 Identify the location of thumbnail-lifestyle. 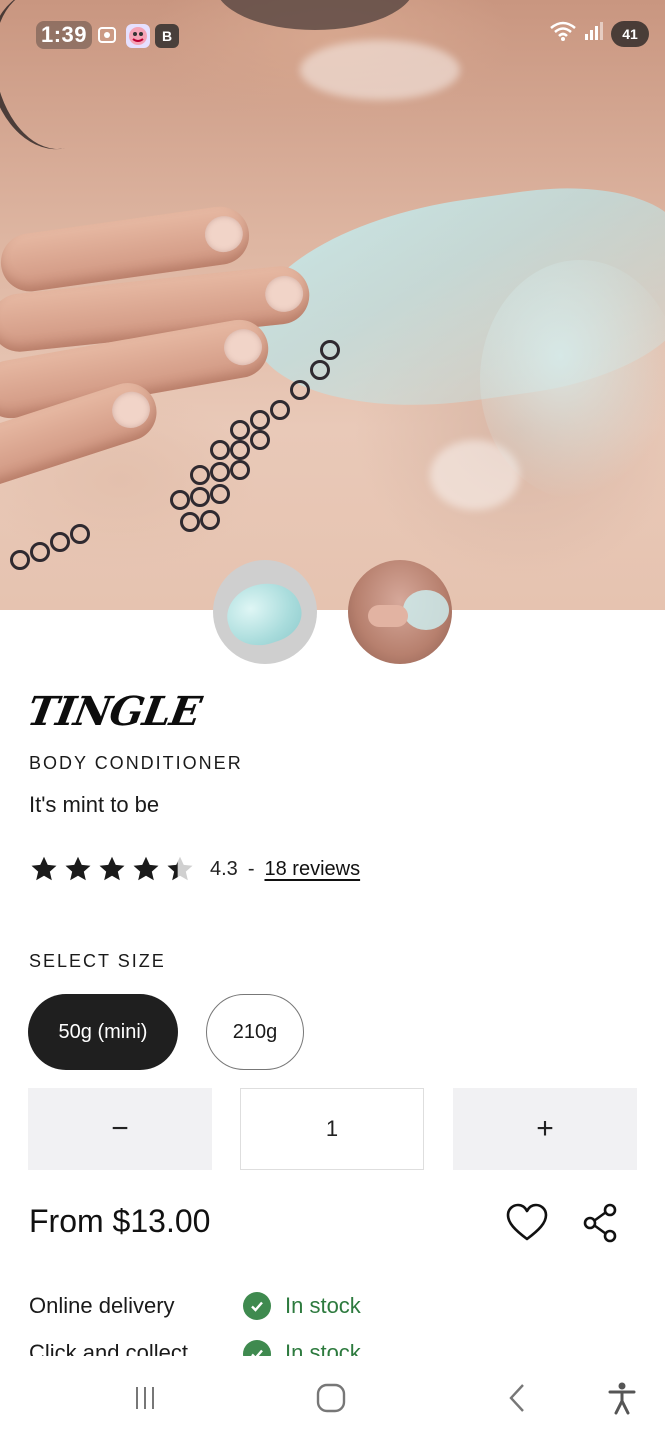
(400, 612).